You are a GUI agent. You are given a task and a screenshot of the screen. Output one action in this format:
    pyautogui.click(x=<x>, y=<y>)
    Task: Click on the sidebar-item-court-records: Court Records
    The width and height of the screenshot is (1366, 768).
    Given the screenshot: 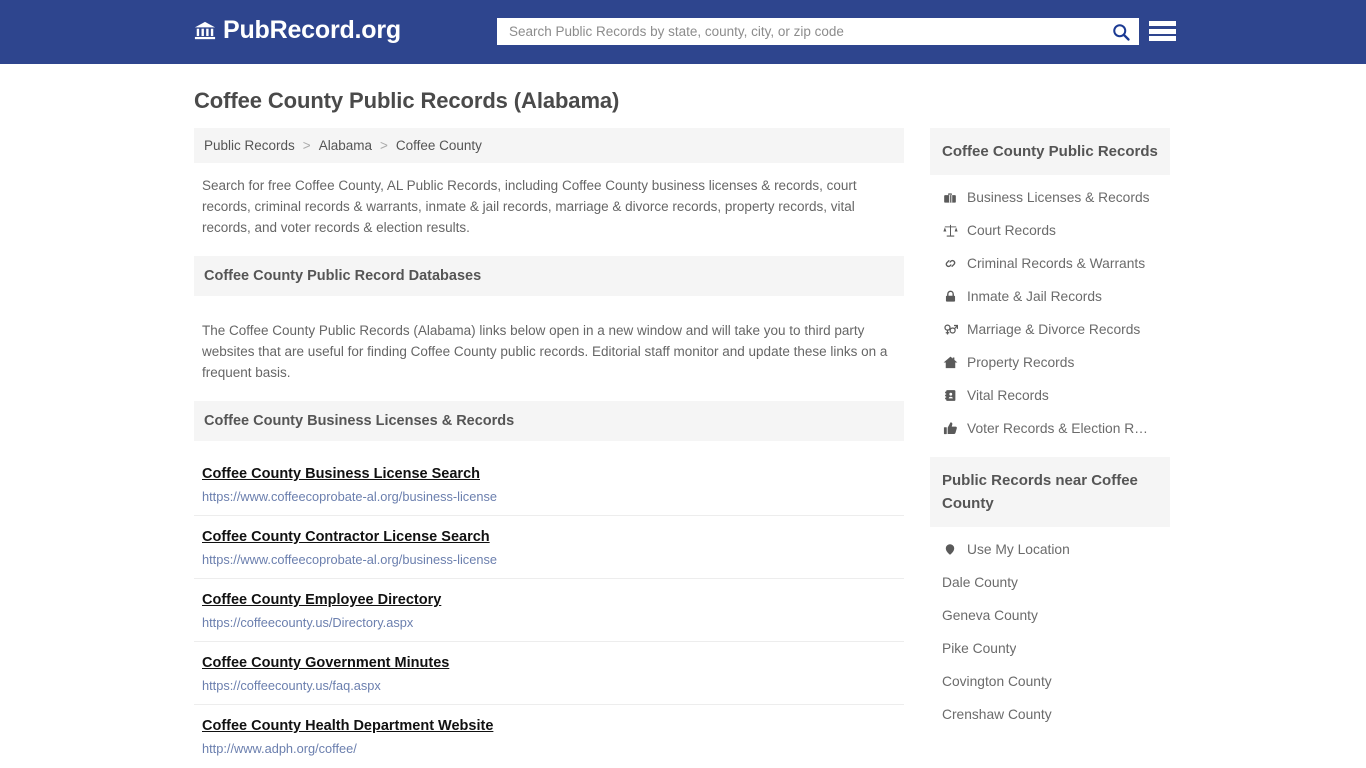 What is the action you would take?
    pyautogui.click(x=1050, y=230)
    